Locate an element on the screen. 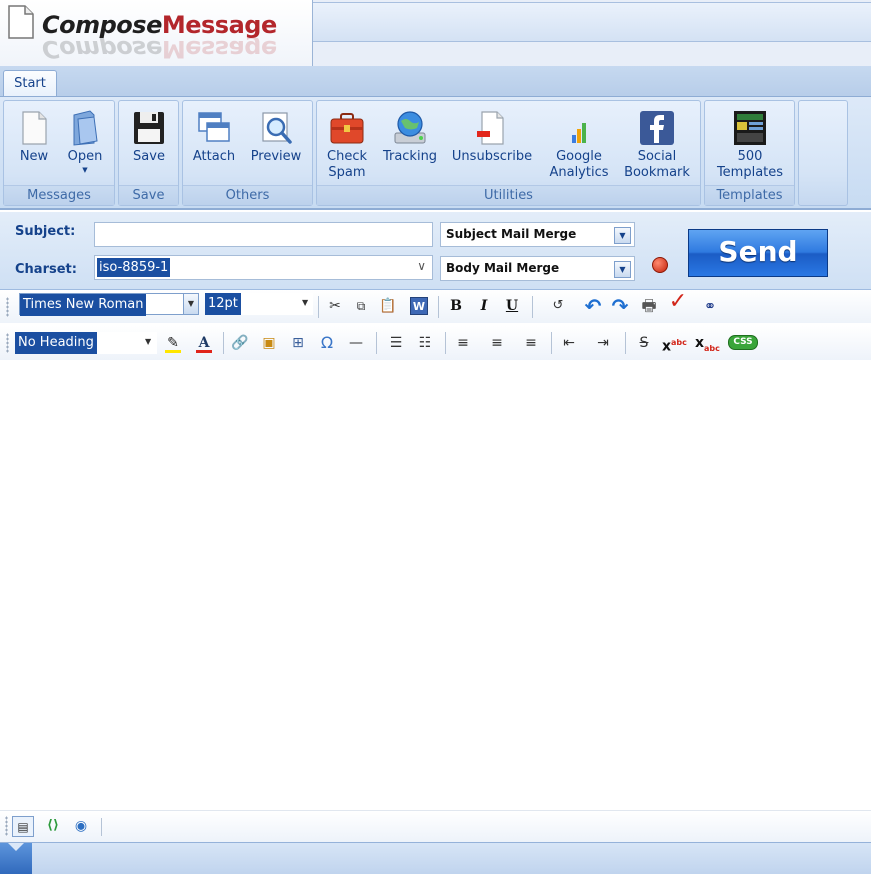 The height and width of the screenshot is (874, 871). spellcheck-icon: ✓ is located at coordinates (678, 302).